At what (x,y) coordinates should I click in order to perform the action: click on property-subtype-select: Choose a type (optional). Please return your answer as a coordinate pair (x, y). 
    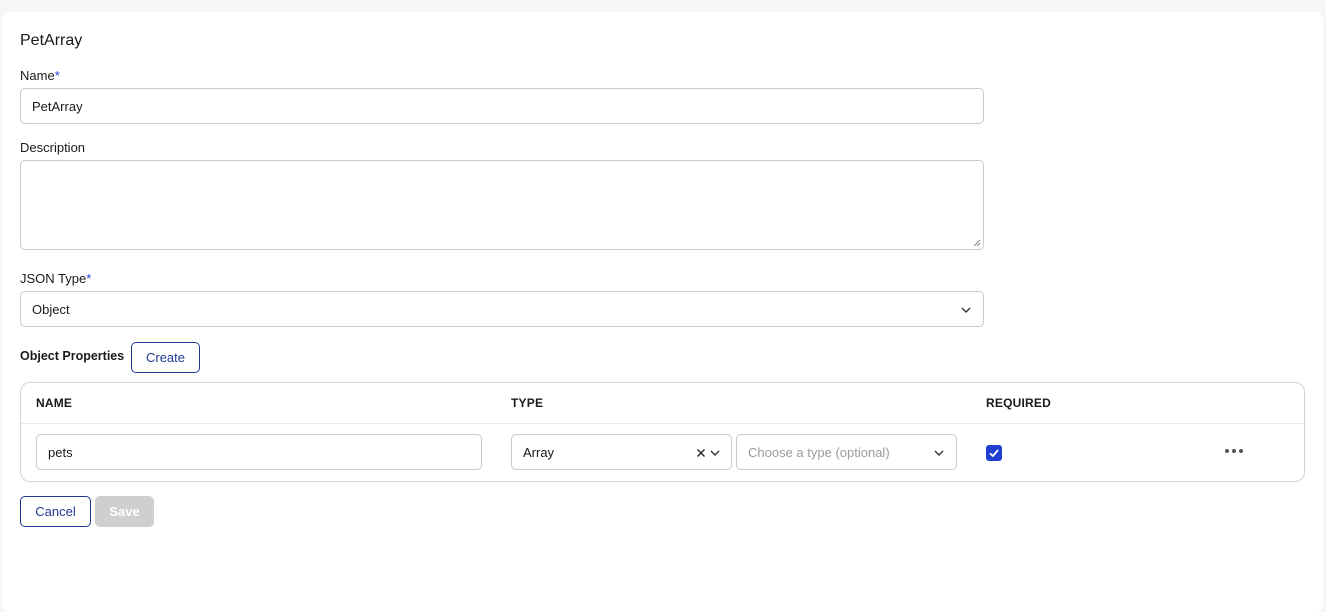
    Looking at the image, I should click on (846, 452).